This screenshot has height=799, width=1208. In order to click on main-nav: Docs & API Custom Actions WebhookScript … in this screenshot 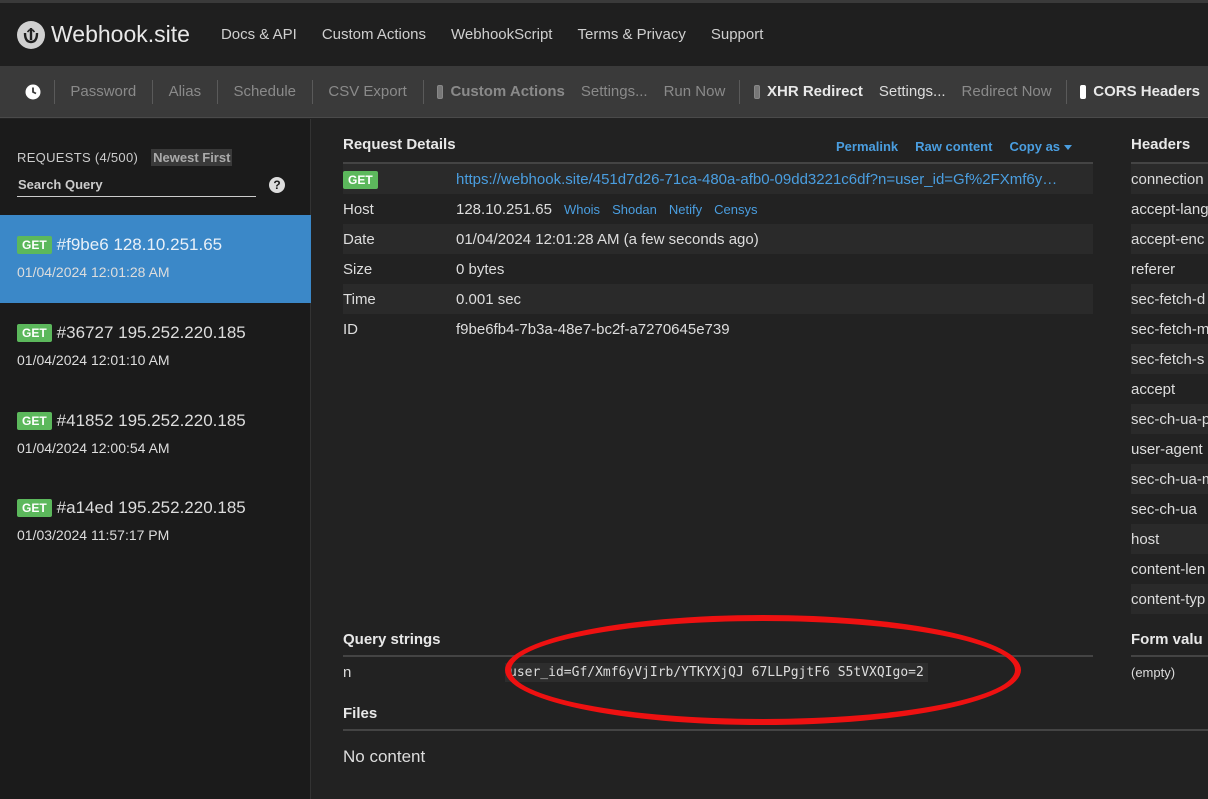, I will do `click(504, 34)`.